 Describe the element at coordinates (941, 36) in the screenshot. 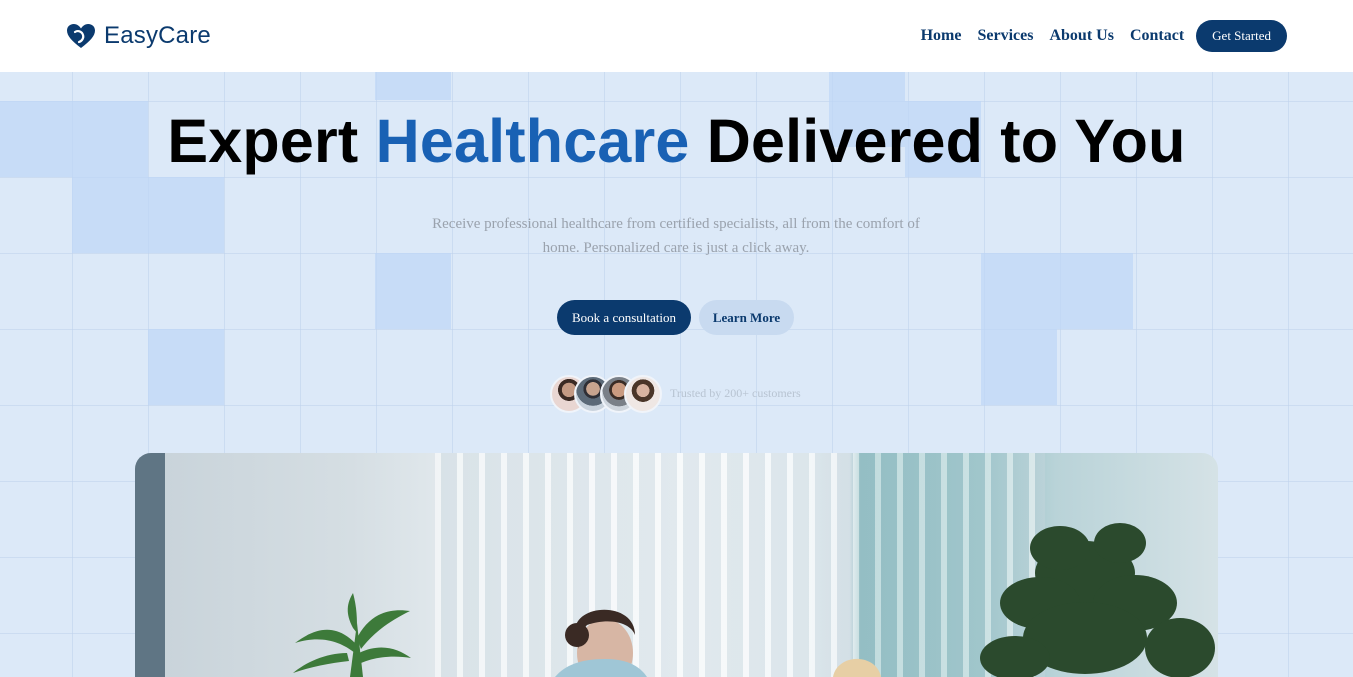

I see `nav-home-link: Home` at that location.